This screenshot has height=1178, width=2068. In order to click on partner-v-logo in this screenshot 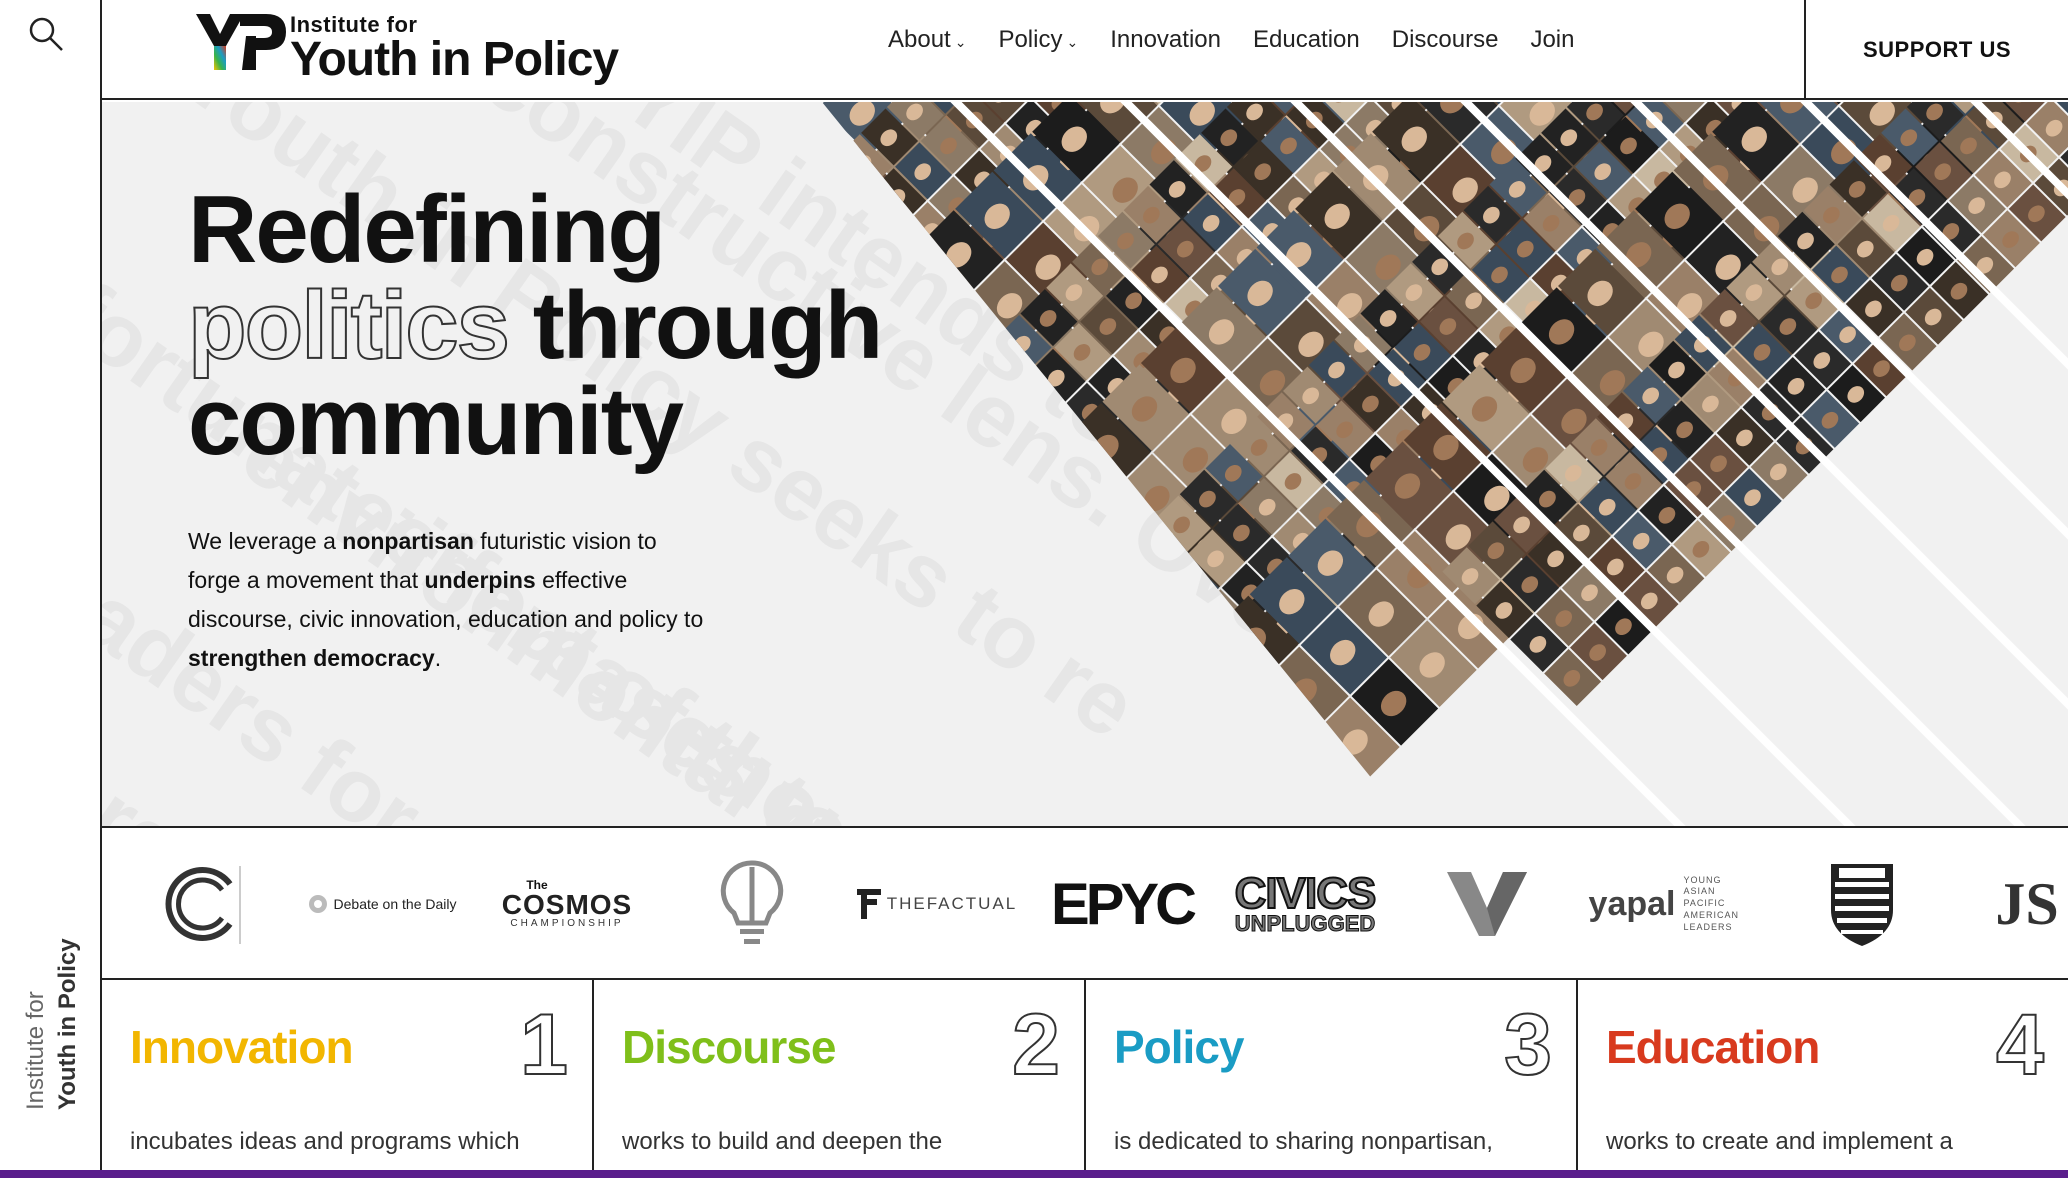, I will do `click(1487, 903)`.